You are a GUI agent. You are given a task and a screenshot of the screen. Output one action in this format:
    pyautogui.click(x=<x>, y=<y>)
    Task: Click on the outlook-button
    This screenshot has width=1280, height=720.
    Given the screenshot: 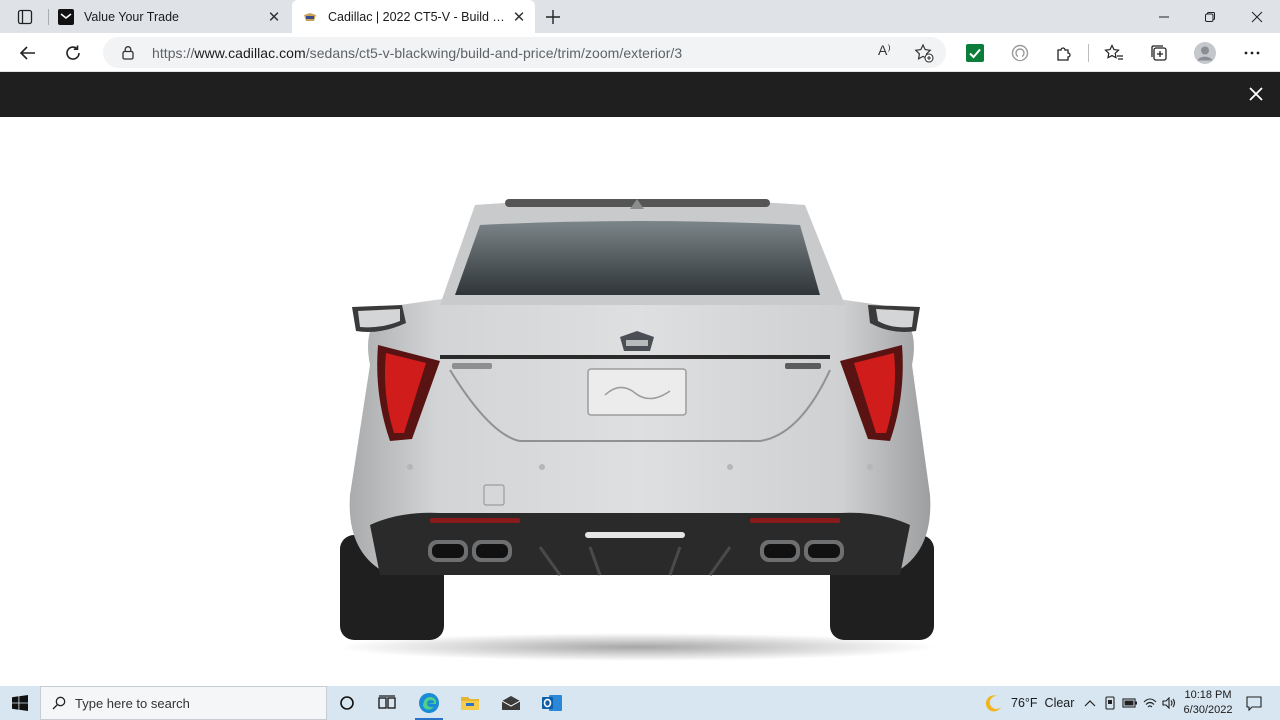 What is the action you would take?
    pyautogui.click(x=552, y=703)
    